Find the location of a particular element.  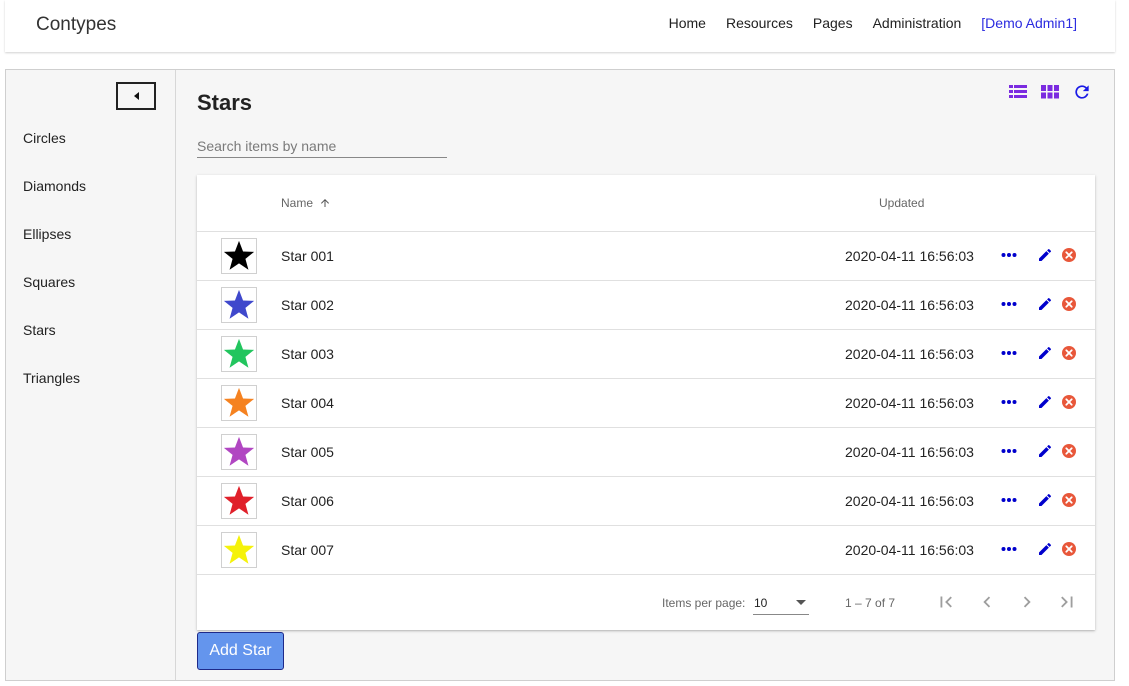

table-row: Star 003 2020-04-11 16:56:03 is located at coordinates (646, 354).